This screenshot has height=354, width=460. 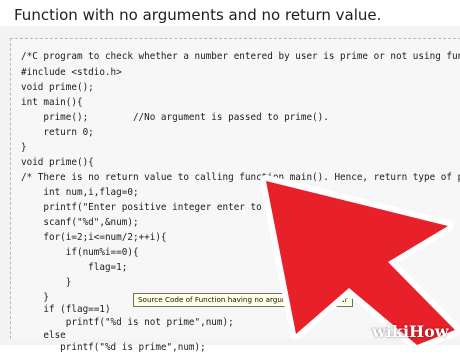 What do you see at coordinates (429, 331) in the screenshot?
I see `watermark-how: How` at bounding box center [429, 331].